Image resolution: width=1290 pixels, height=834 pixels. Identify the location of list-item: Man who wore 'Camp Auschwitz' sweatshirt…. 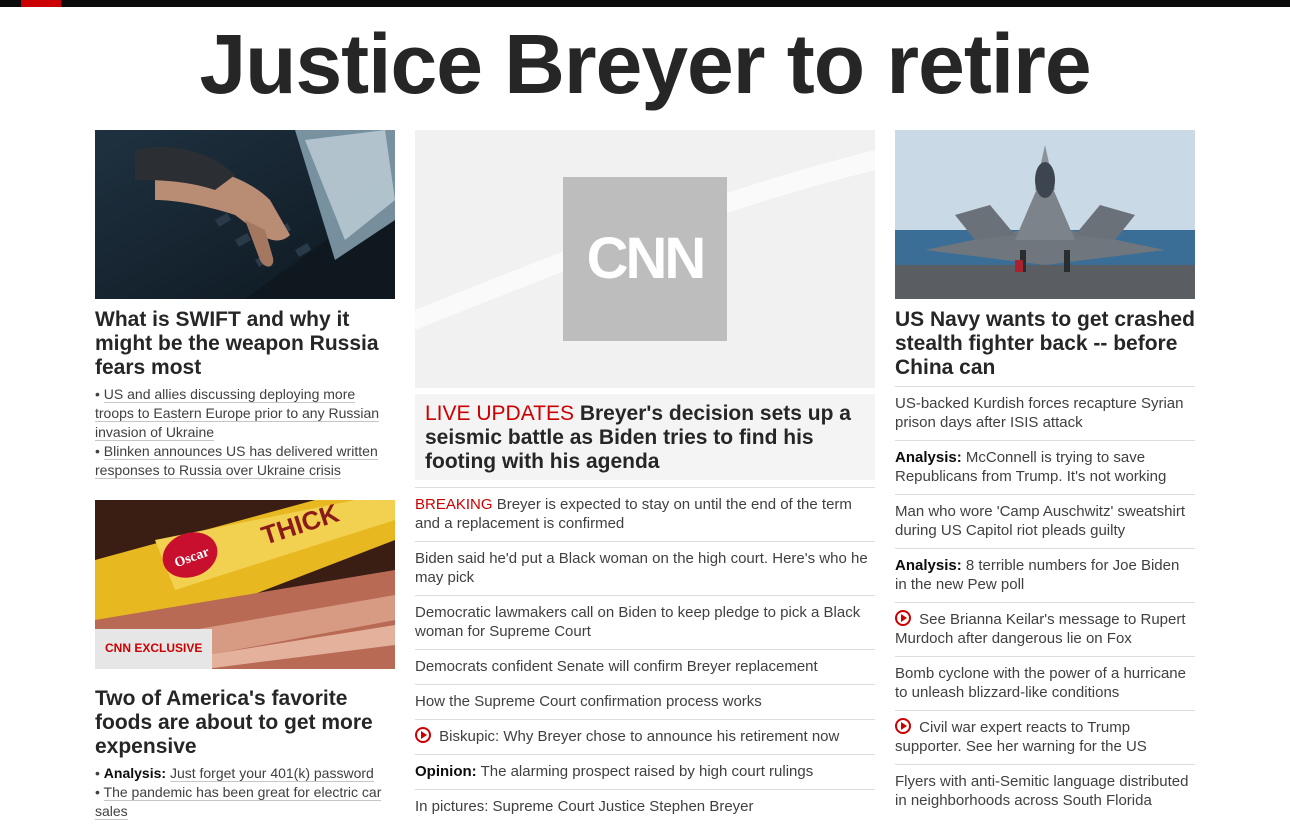
(1045, 521).